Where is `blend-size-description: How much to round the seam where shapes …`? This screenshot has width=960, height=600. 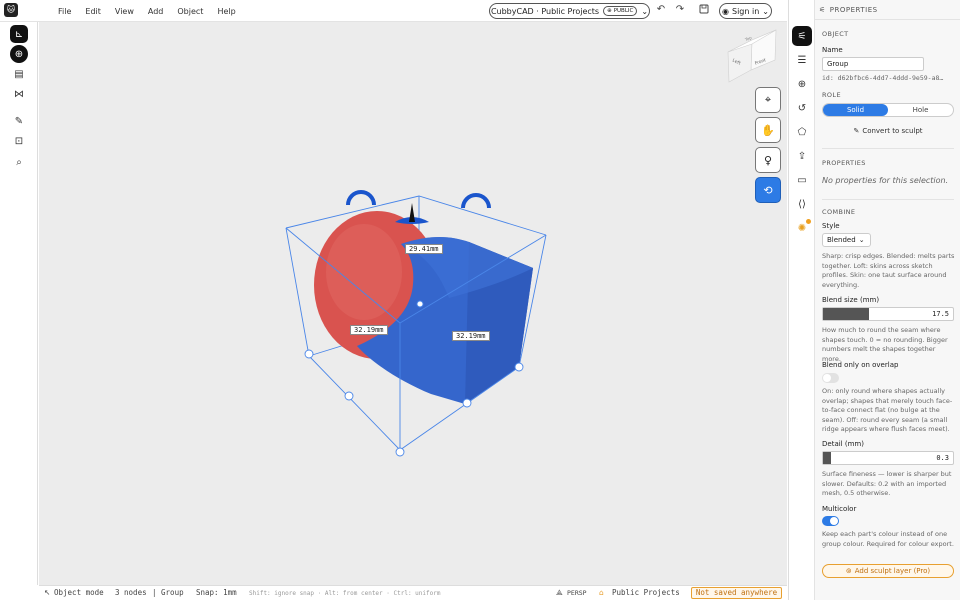 blend-size-description: How much to round the seam where shapes … is located at coordinates (885, 344).